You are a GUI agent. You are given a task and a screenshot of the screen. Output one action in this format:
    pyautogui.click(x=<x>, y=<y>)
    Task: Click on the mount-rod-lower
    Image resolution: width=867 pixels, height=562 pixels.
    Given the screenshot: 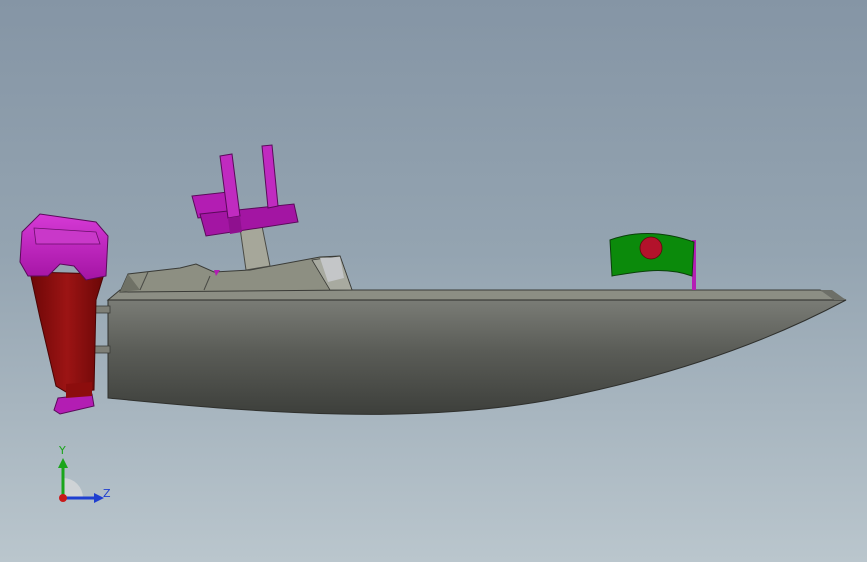 What is the action you would take?
    pyautogui.click(x=102, y=349)
    